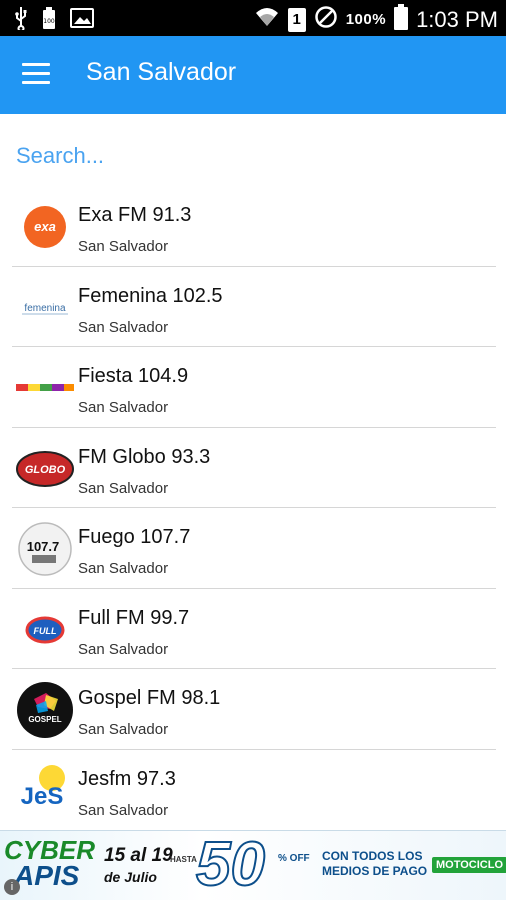 The height and width of the screenshot is (900, 506). I want to click on station-name: Exa FM 91.3, so click(135, 215).